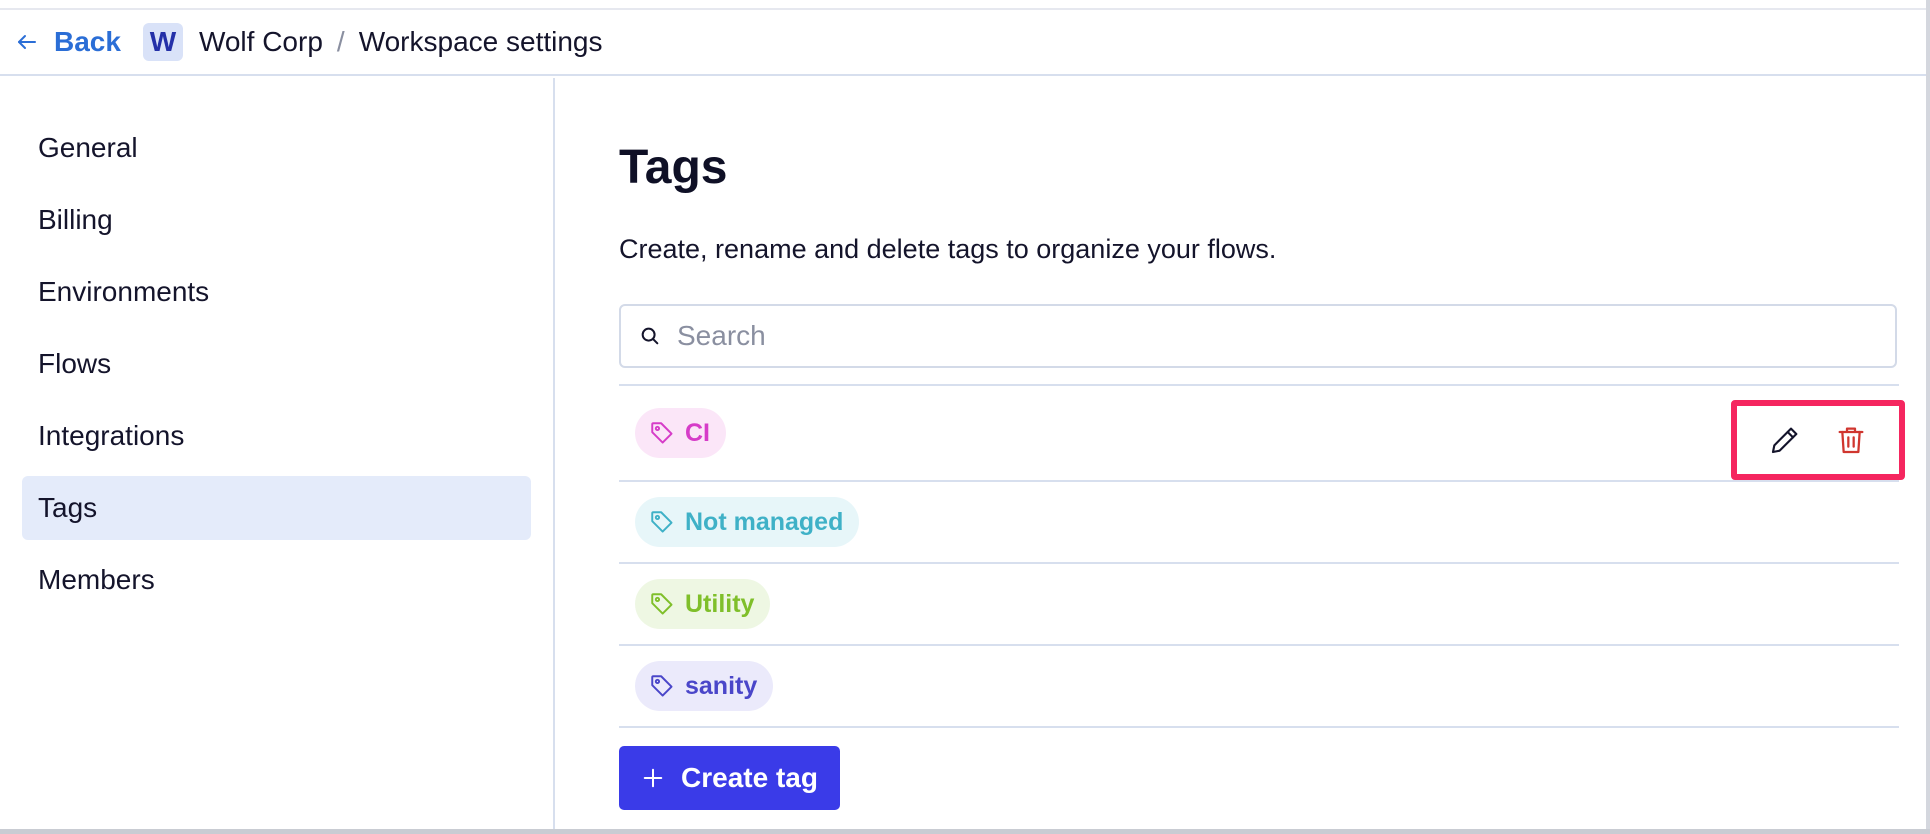 This screenshot has width=1930, height=834. I want to click on trash-icon, so click(1851, 440).